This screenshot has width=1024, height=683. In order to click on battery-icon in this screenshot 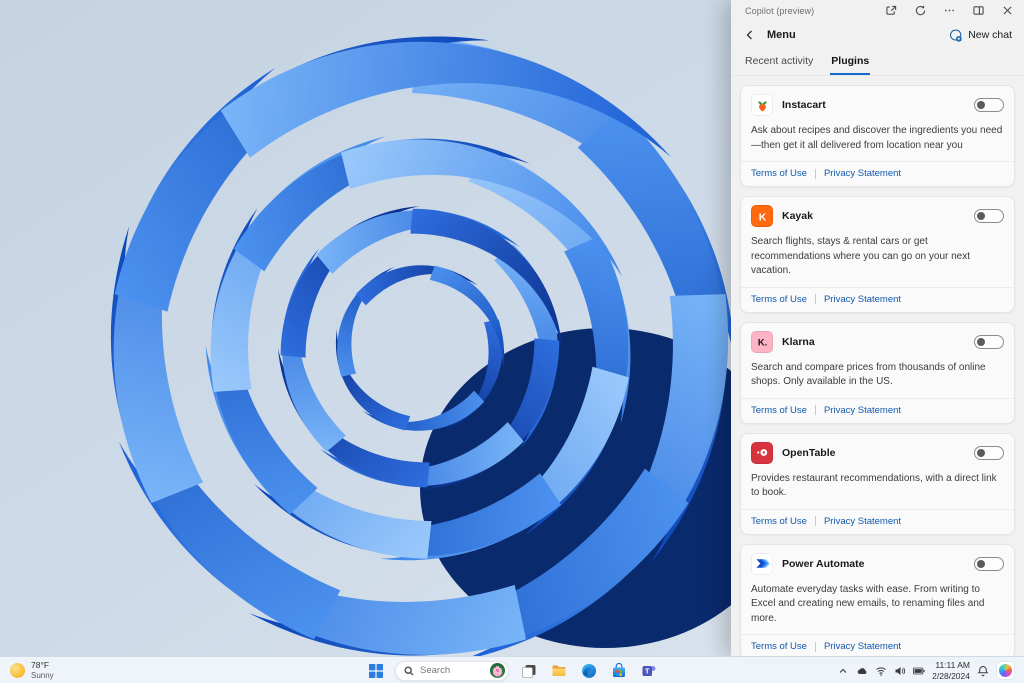, I will do `click(919, 671)`.